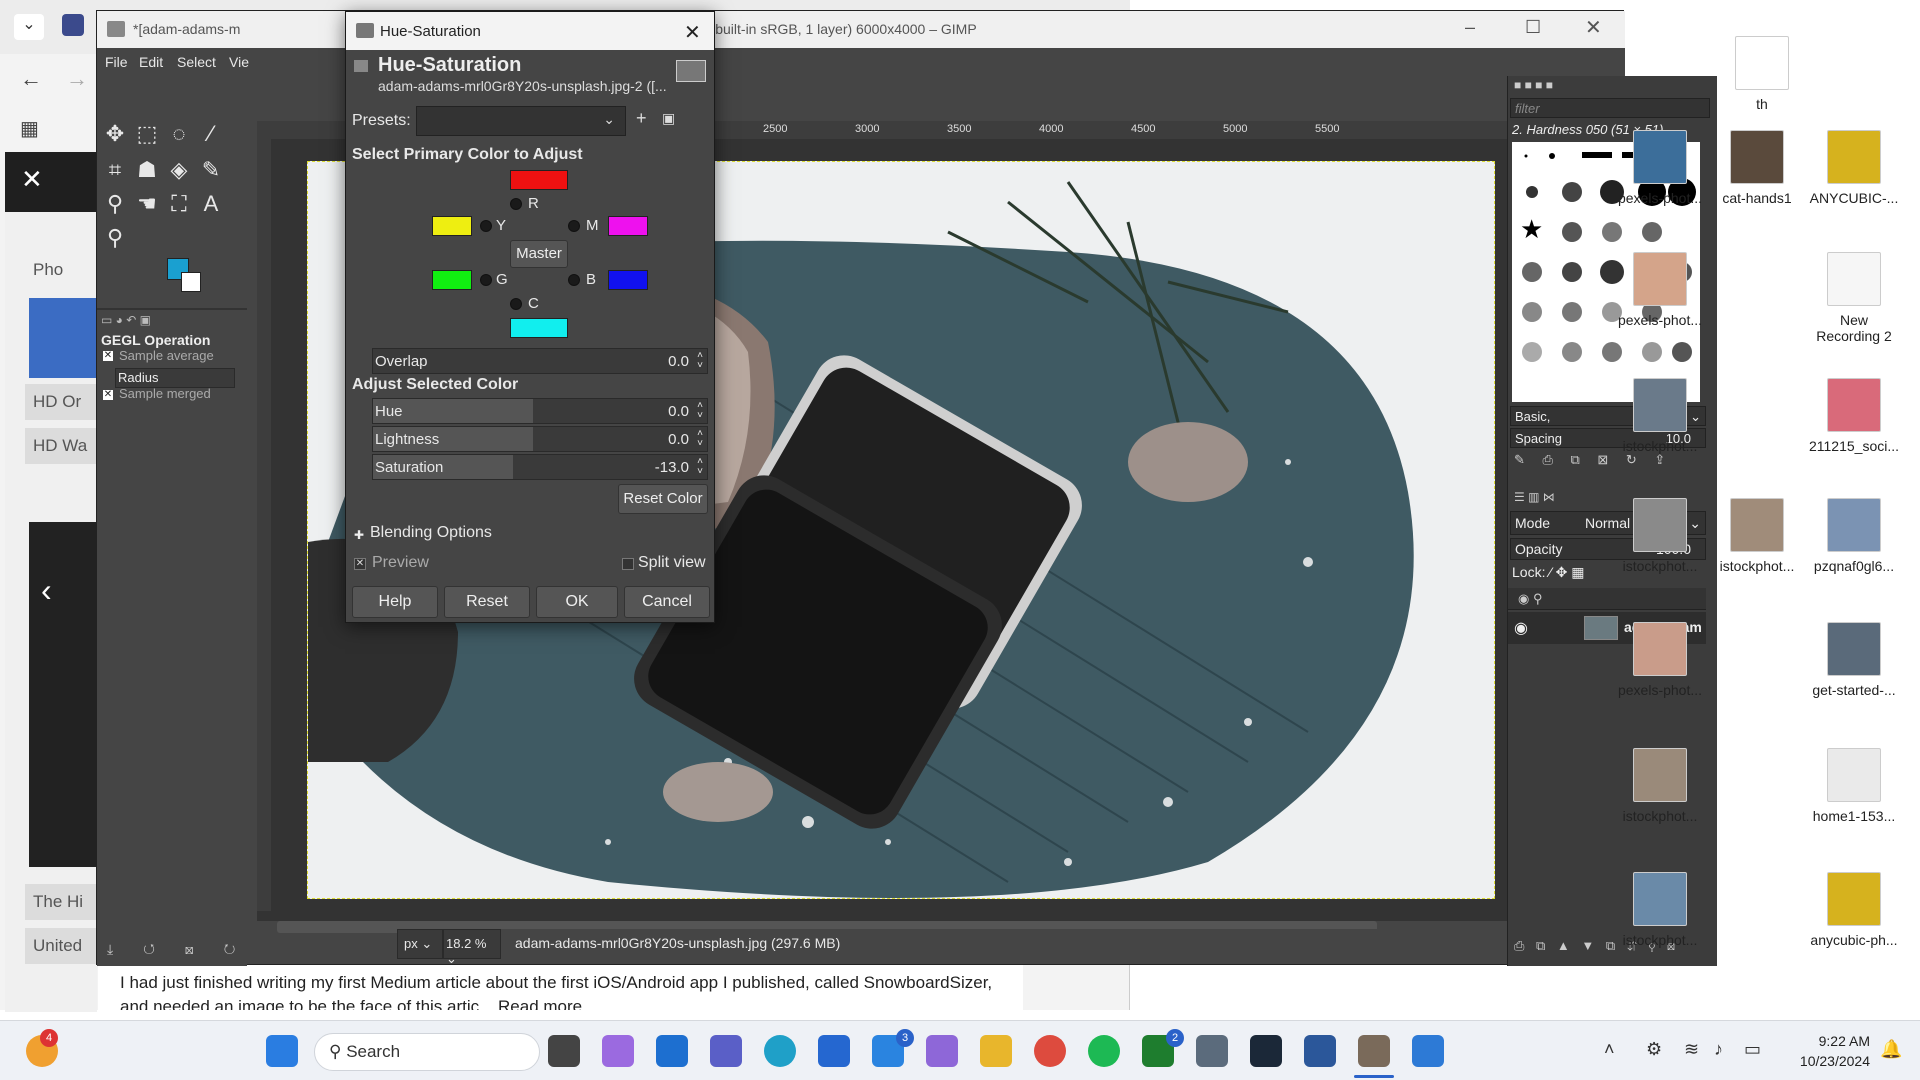 This screenshot has width=1920, height=1080. I want to click on settings-icon, so click(1212, 1051).